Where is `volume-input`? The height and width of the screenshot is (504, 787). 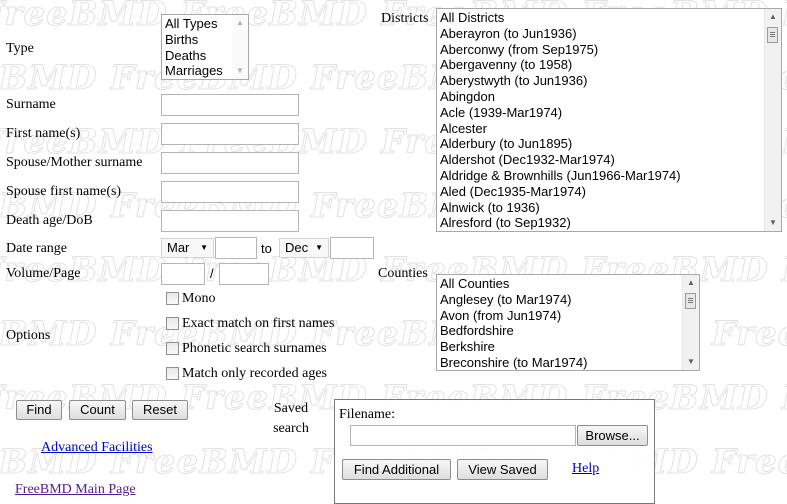 volume-input is located at coordinates (183, 274).